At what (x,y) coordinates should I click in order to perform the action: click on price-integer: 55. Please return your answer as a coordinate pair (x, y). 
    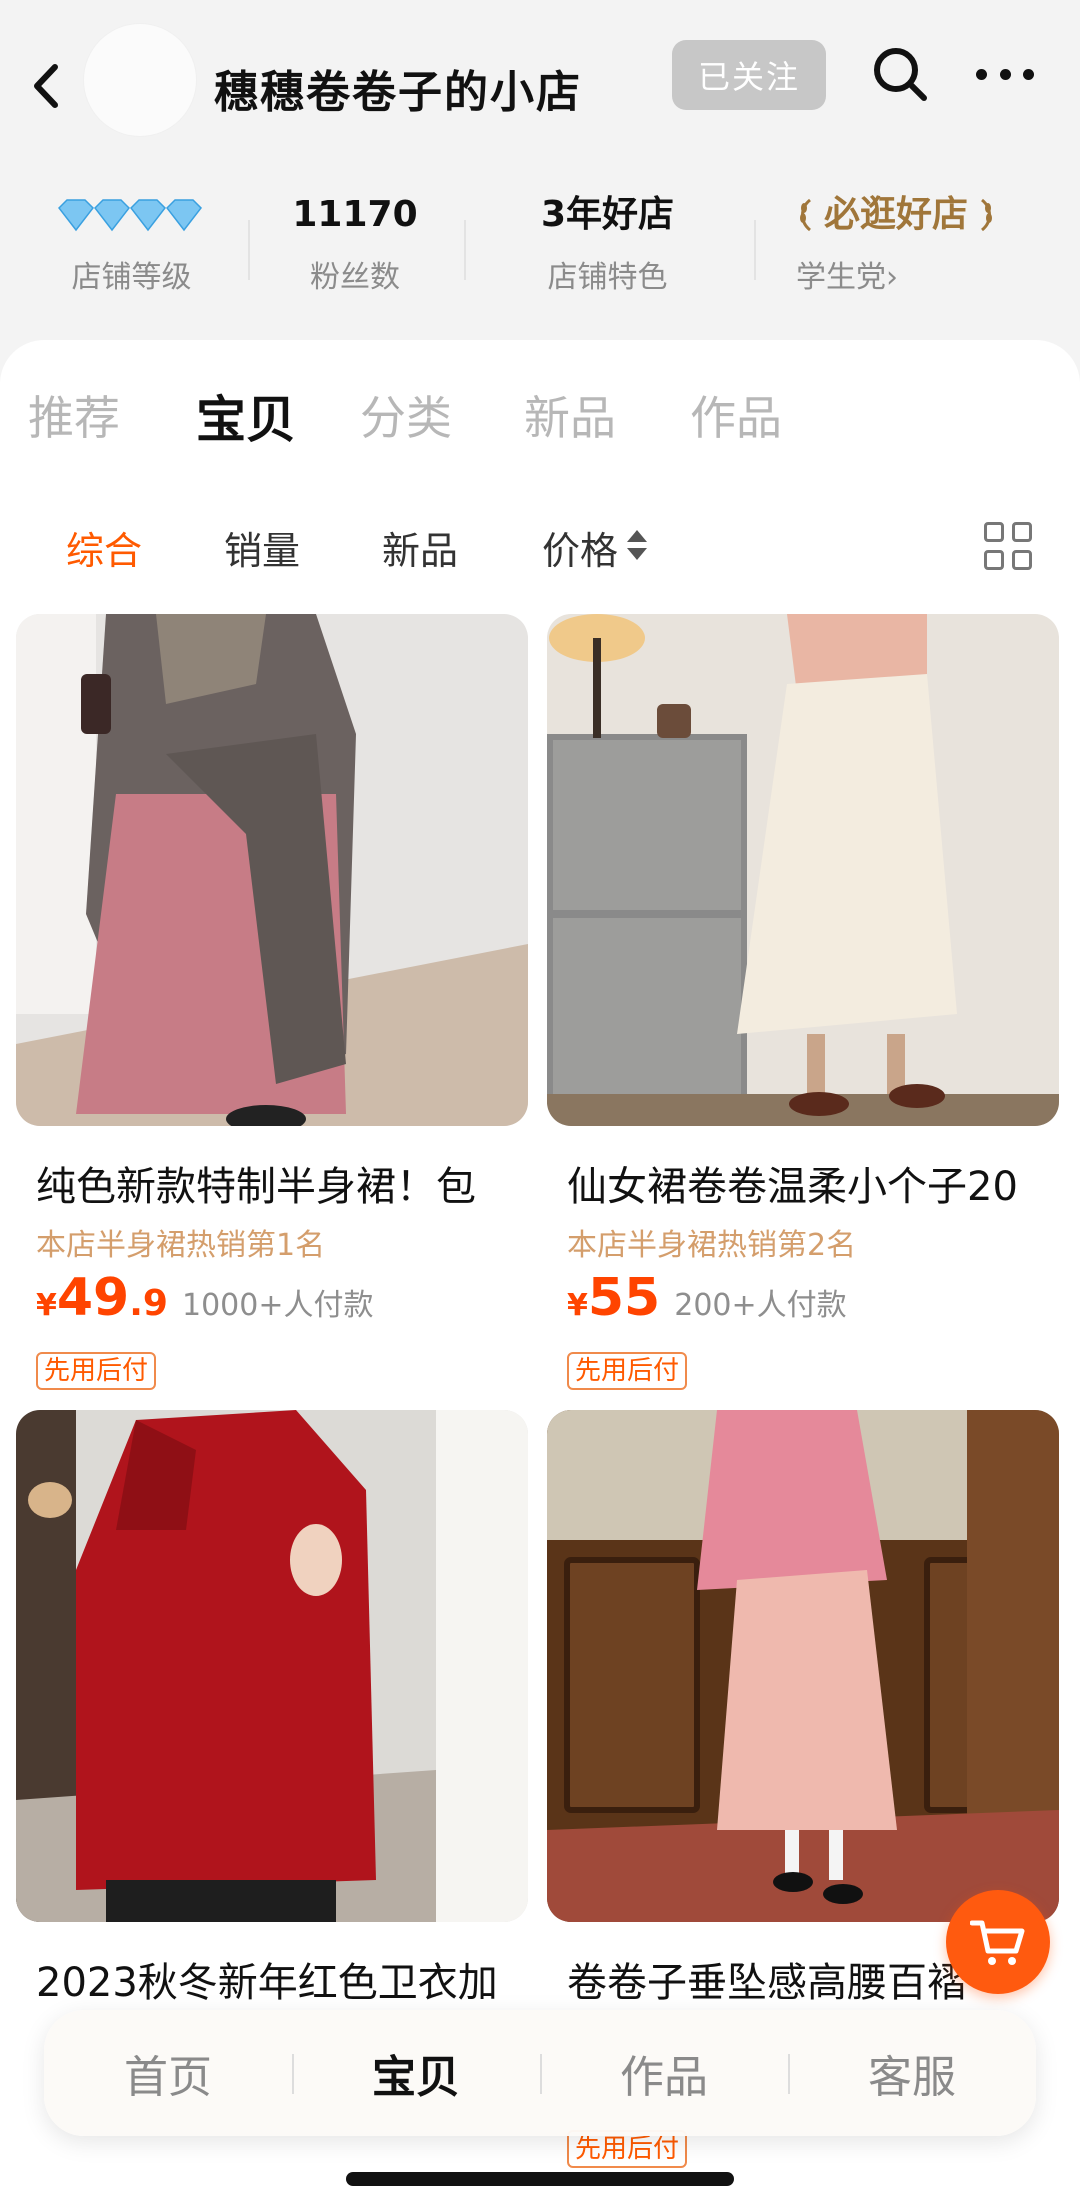
    Looking at the image, I should click on (624, 1298).